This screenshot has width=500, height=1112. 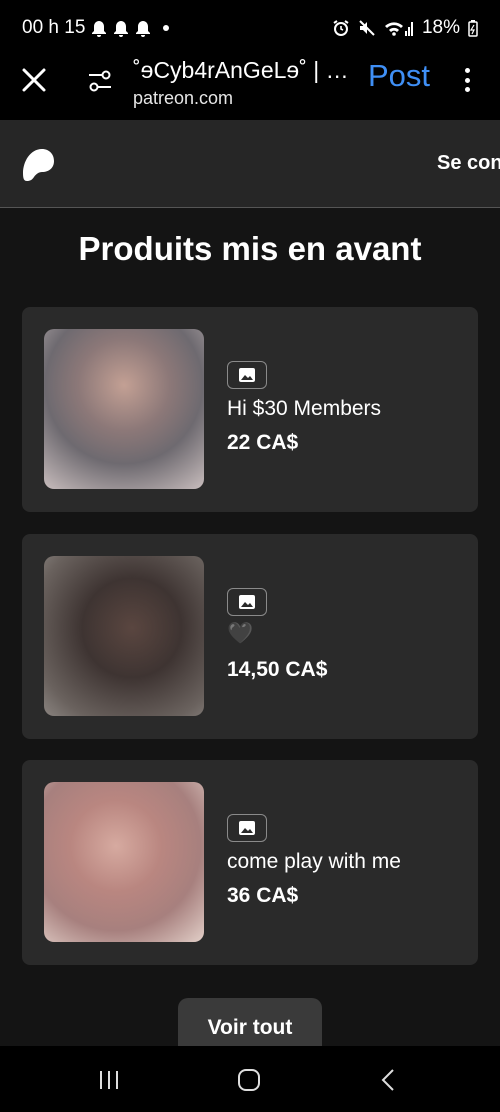 What do you see at coordinates (473, 28) in the screenshot?
I see `battery-icon` at bounding box center [473, 28].